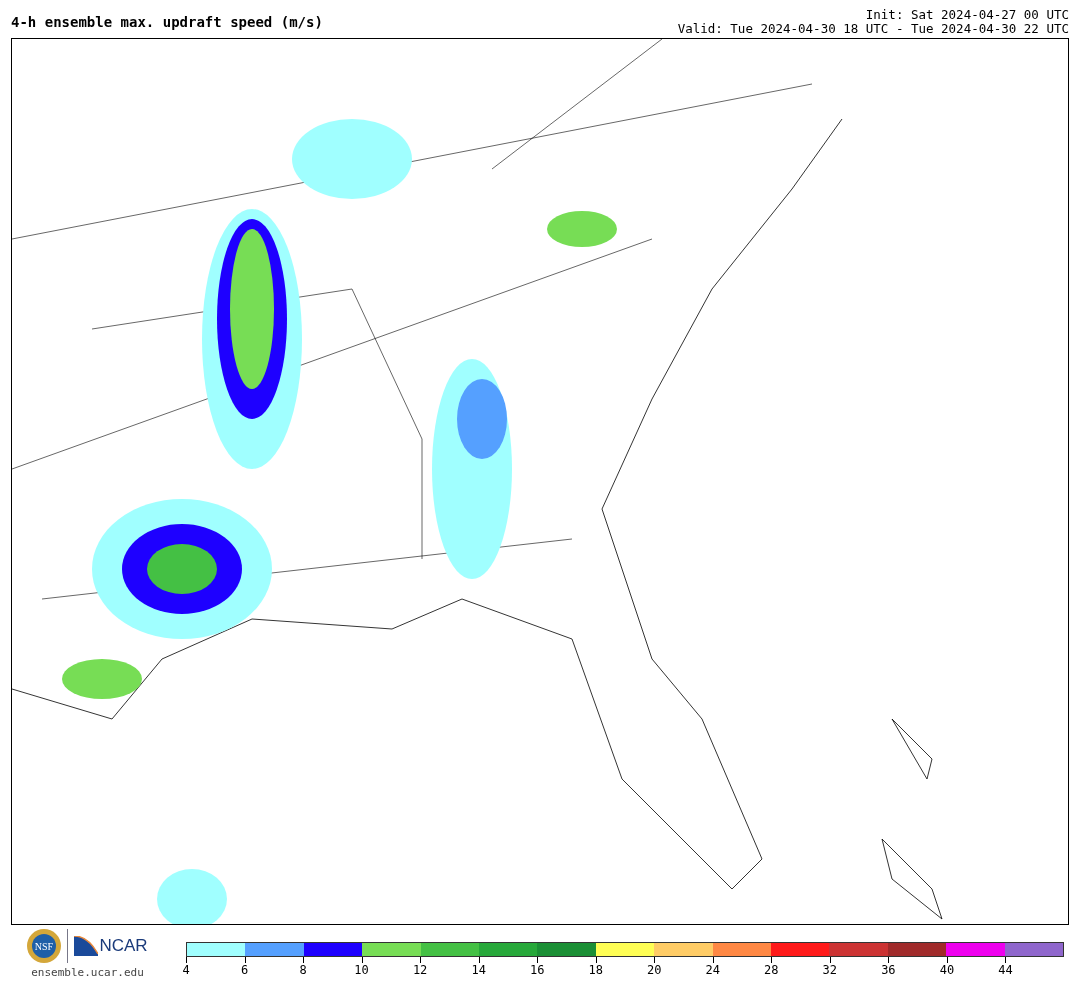  What do you see at coordinates (967, 15) in the screenshot?
I see `init-time: Init: Sat 2024-04-27 00 UTC` at bounding box center [967, 15].